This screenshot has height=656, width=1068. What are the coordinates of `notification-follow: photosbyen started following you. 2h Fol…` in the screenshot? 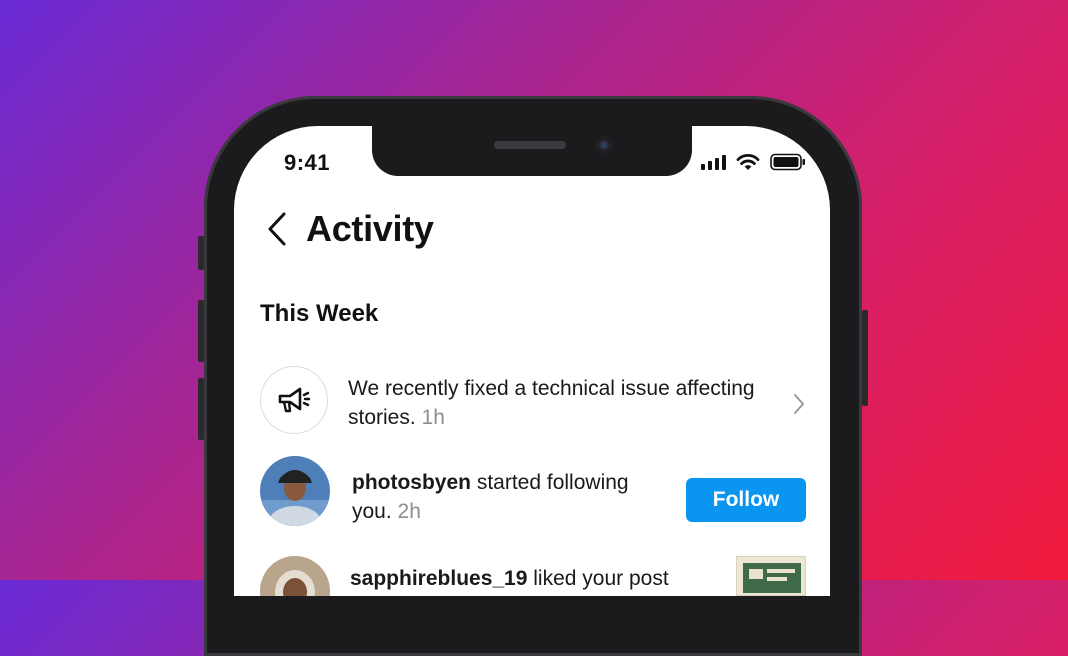 It's located at (533, 492).